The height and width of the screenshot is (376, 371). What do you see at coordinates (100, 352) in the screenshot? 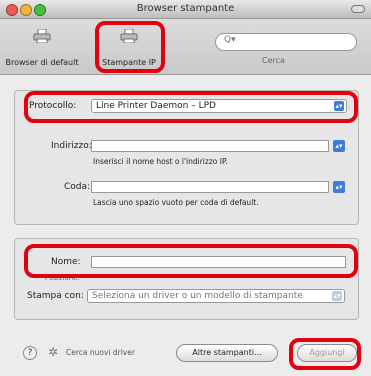
I see `status-text: Cerca nuovi driver` at bounding box center [100, 352].